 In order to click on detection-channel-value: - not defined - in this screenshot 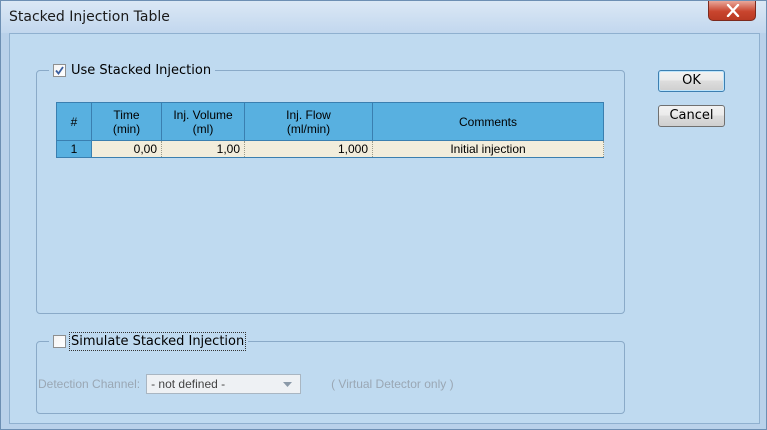, I will do `click(188, 384)`.